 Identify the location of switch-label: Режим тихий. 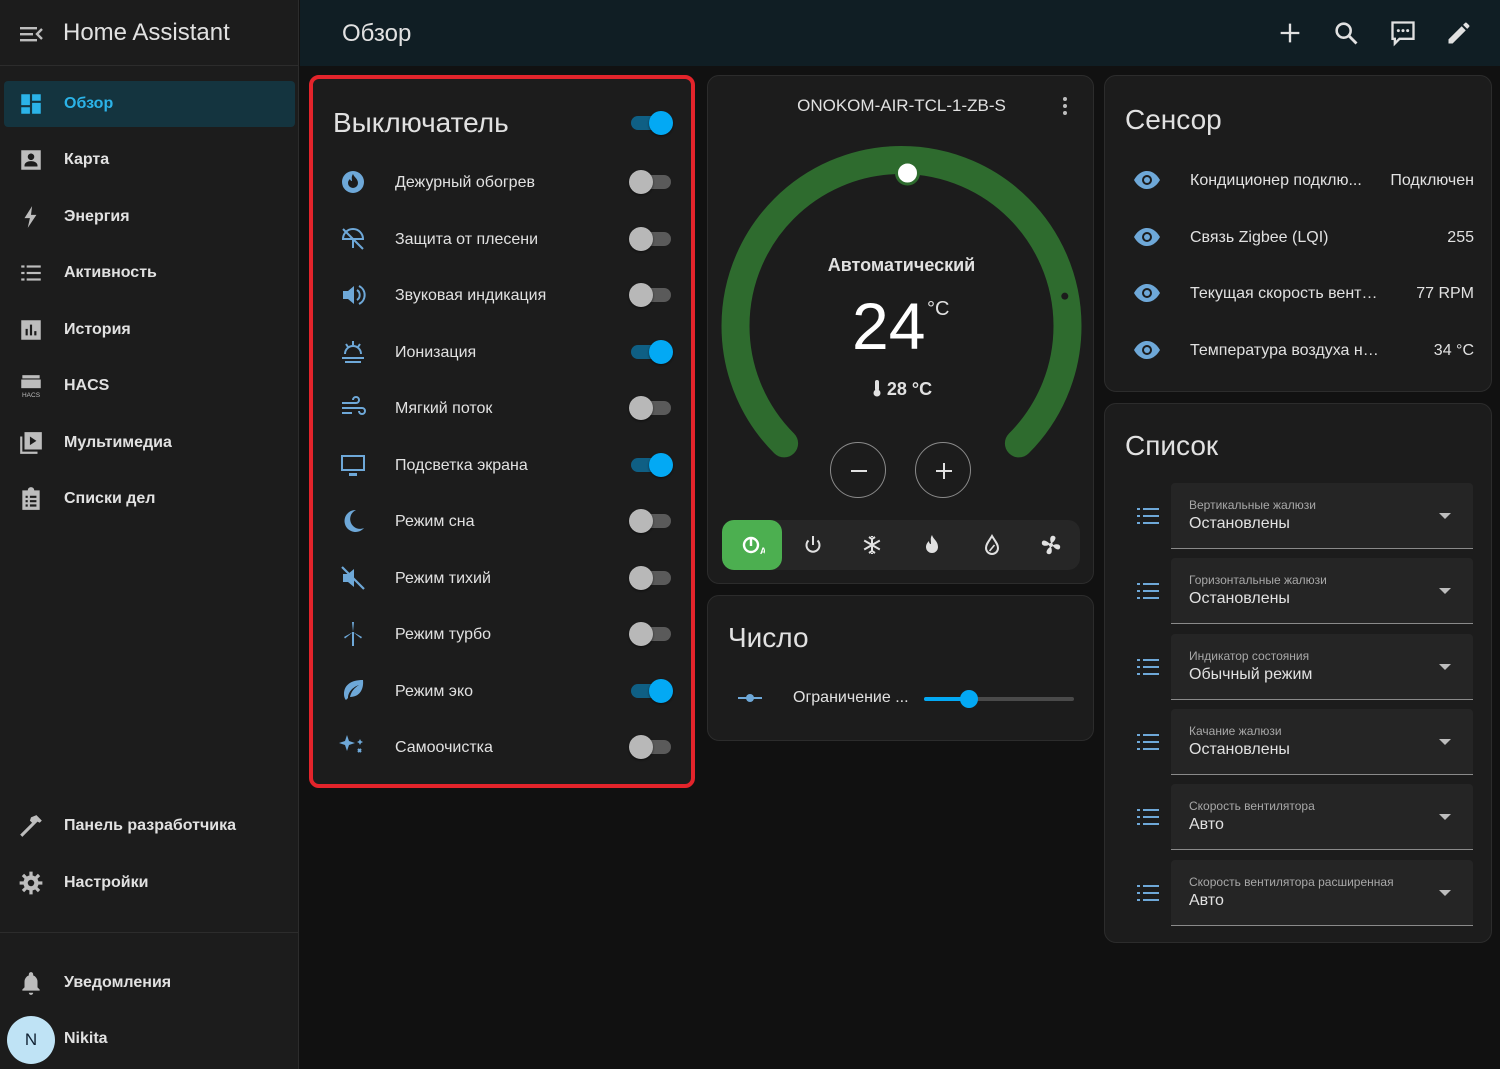
(443, 578).